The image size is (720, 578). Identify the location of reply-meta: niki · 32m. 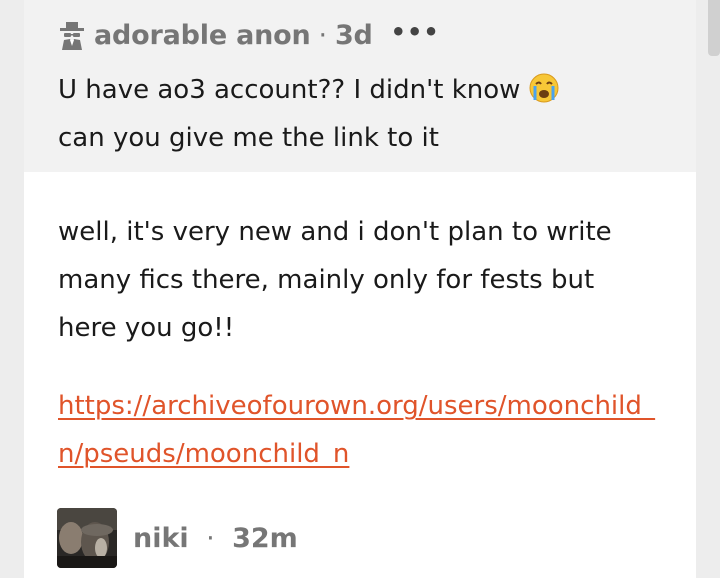
(215, 538).